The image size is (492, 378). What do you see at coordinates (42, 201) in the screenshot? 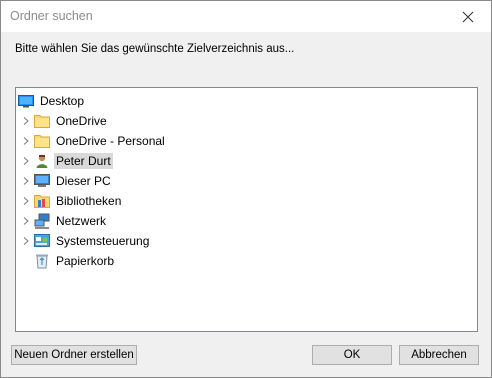
I see `libraries-icon` at bounding box center [42, 201].